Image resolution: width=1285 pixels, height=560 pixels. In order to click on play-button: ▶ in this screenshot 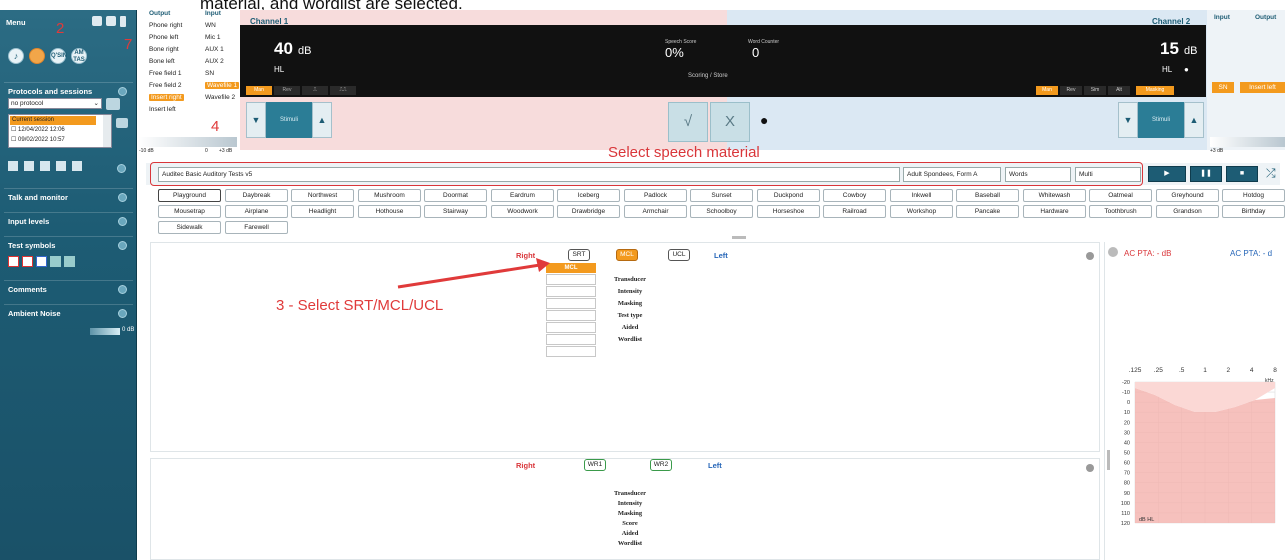, I will do `click(1167, 174)`.